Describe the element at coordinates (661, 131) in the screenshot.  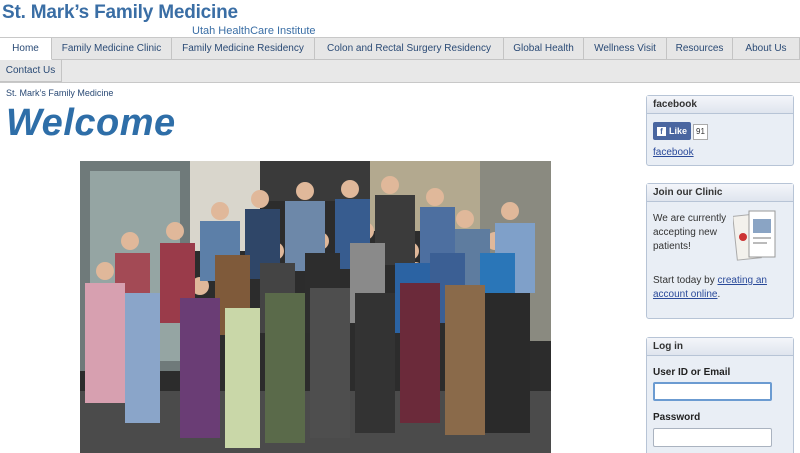
I see `facebook-icon: f` at that location.